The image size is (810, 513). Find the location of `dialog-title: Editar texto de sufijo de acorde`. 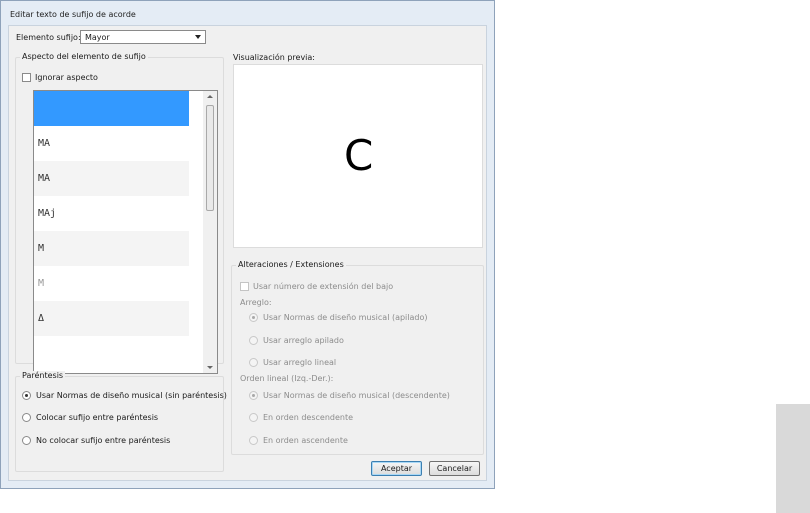

dialog-title: Editar texto de sufijo de acorde is located at coordinates (73, 14).